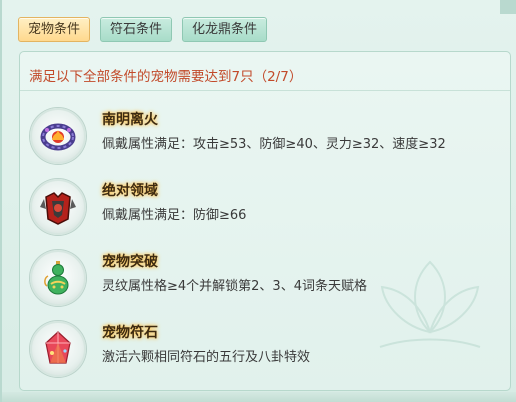 This screenshot has height=402, width=516. Describe the element at coordinates (130, 120) in the screenshot. I see `condition-title: 南明离火` at that location.